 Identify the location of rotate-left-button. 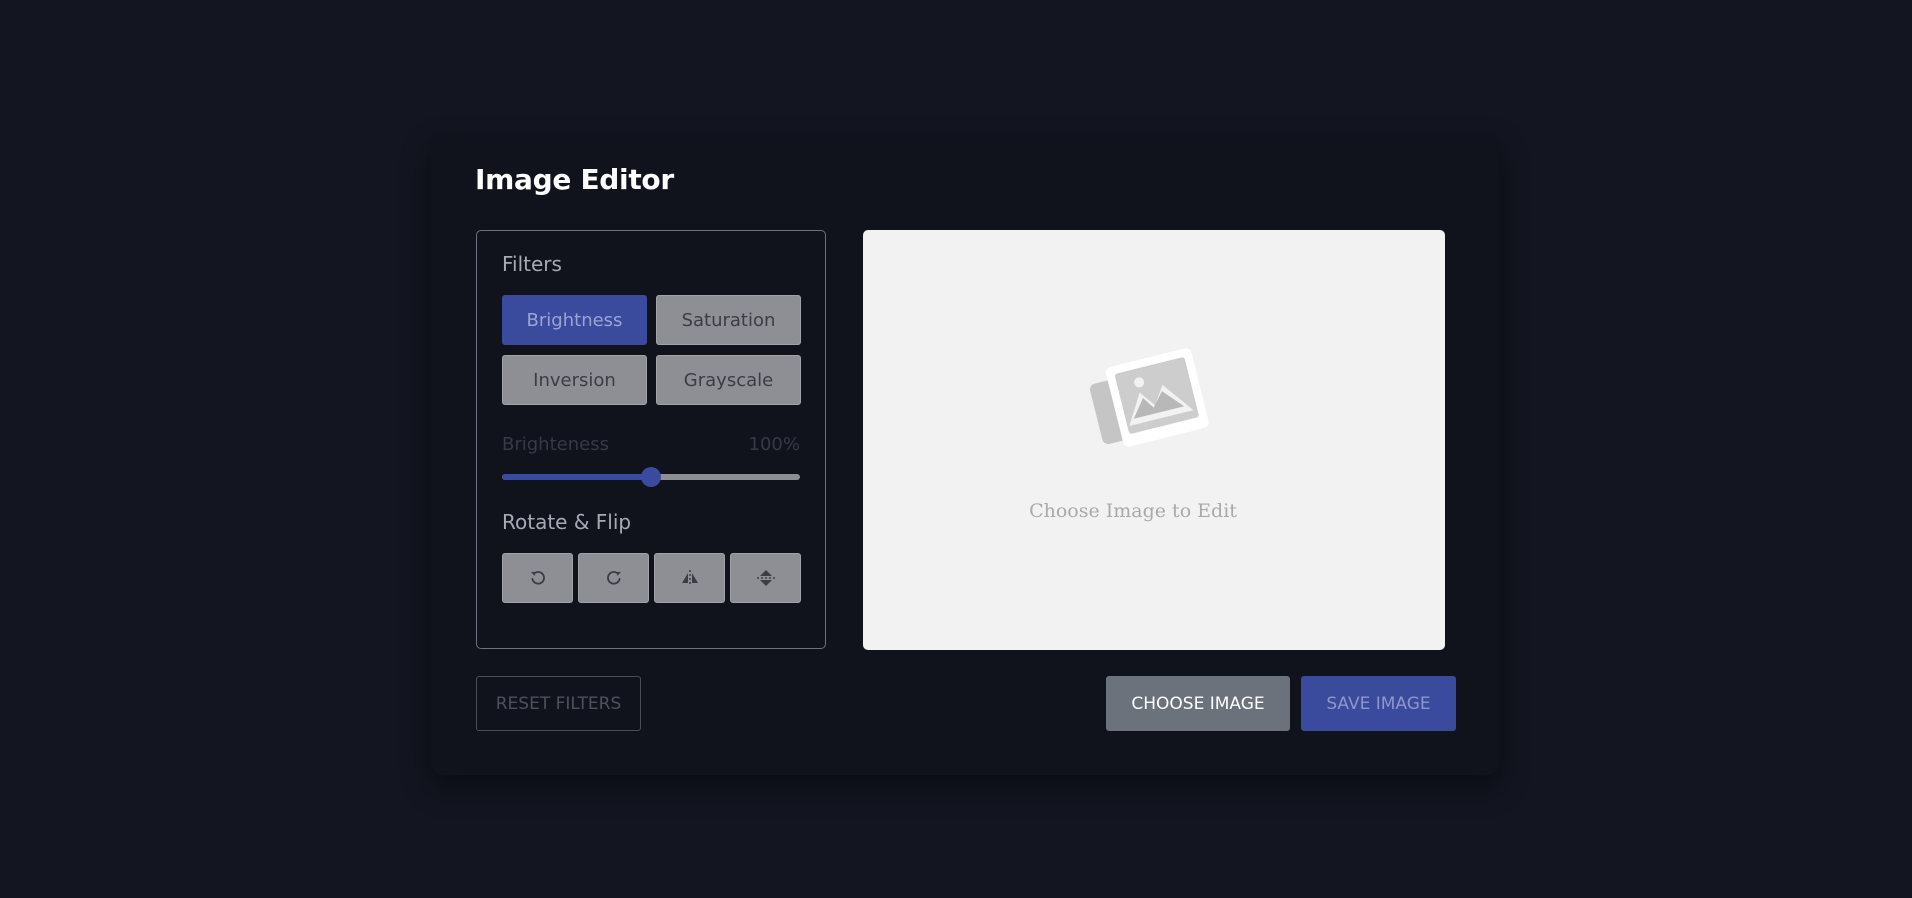
(537, 578).